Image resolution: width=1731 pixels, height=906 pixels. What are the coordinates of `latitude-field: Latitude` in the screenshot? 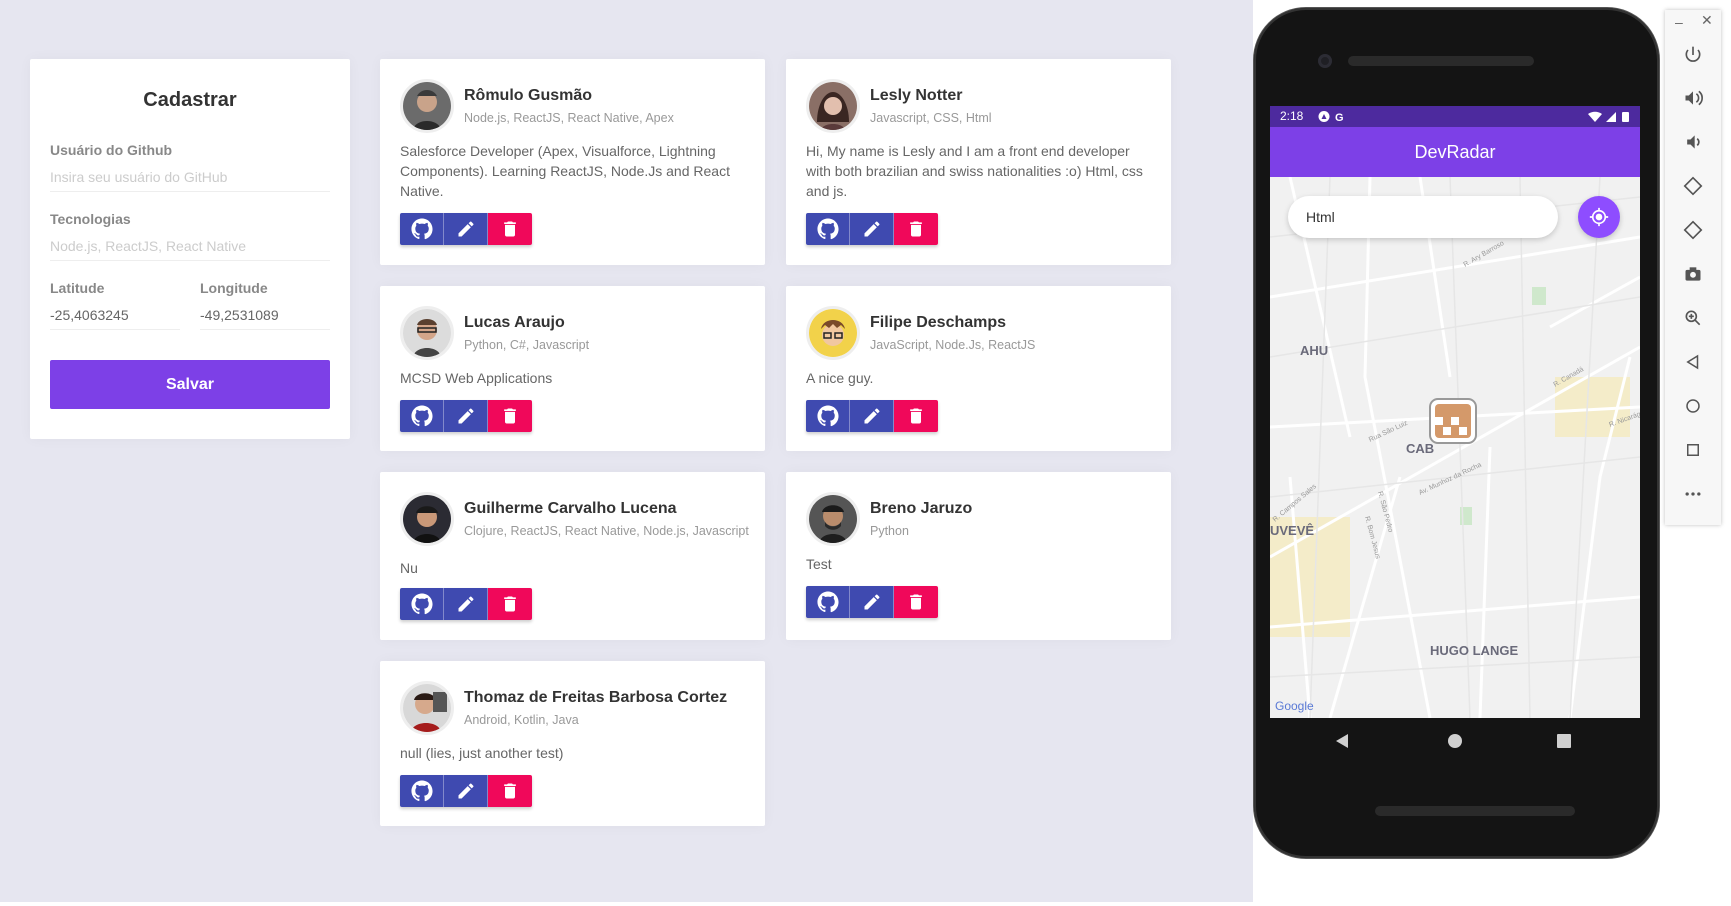 It's located at (115, 305).